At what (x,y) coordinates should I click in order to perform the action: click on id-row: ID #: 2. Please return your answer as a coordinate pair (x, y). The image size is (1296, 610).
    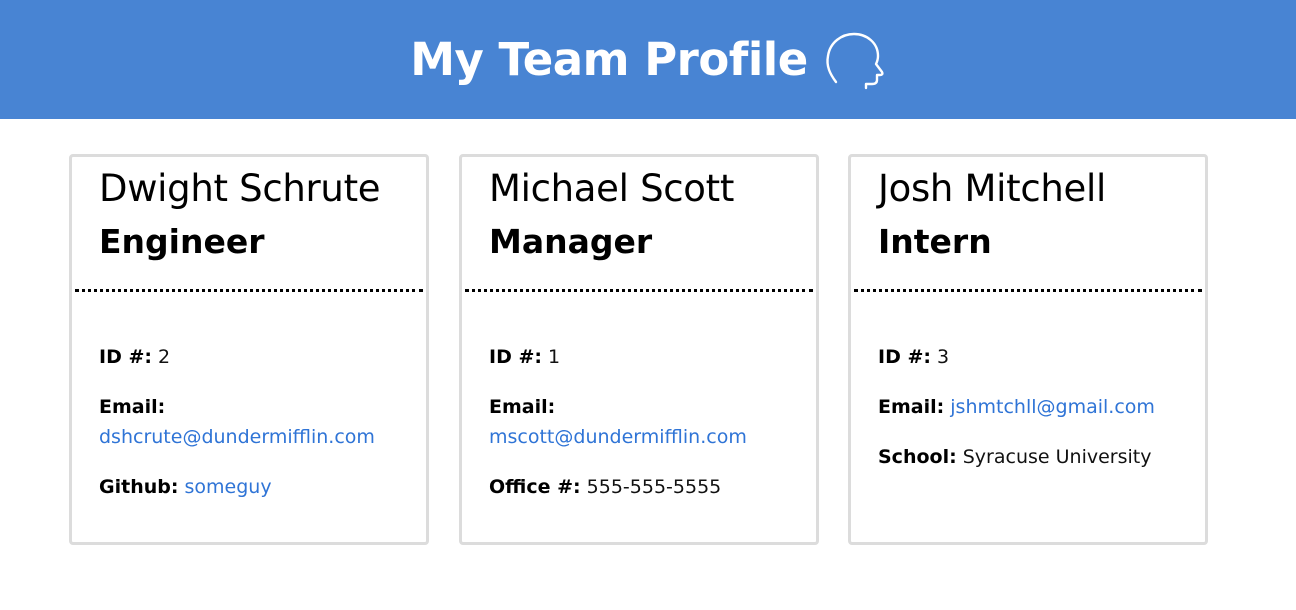
    Looking at the image, I should click on (253, 357).